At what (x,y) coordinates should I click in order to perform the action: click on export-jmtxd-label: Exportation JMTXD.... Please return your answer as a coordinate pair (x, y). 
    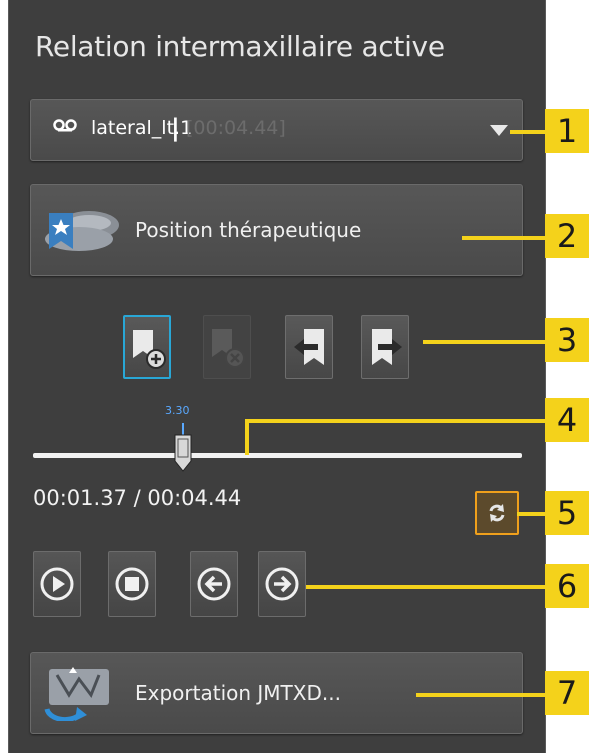
    Looking at the image, I should click on (238, 693).